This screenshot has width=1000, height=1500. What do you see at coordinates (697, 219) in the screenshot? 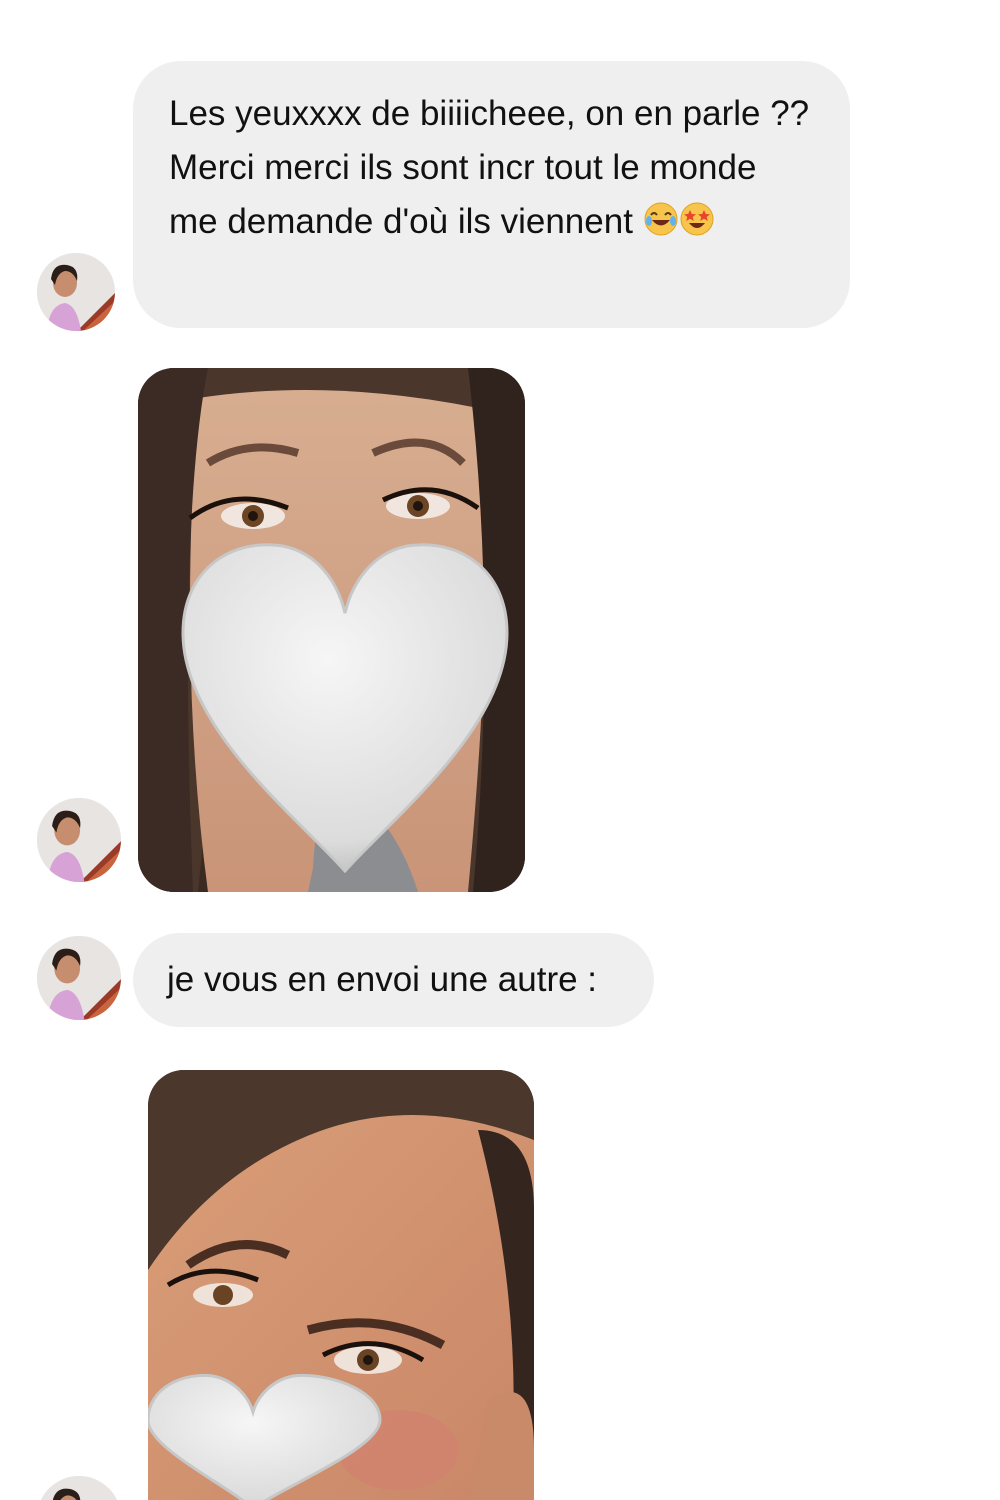
I see `star-struck-icon` at bounding box center [697, 219].